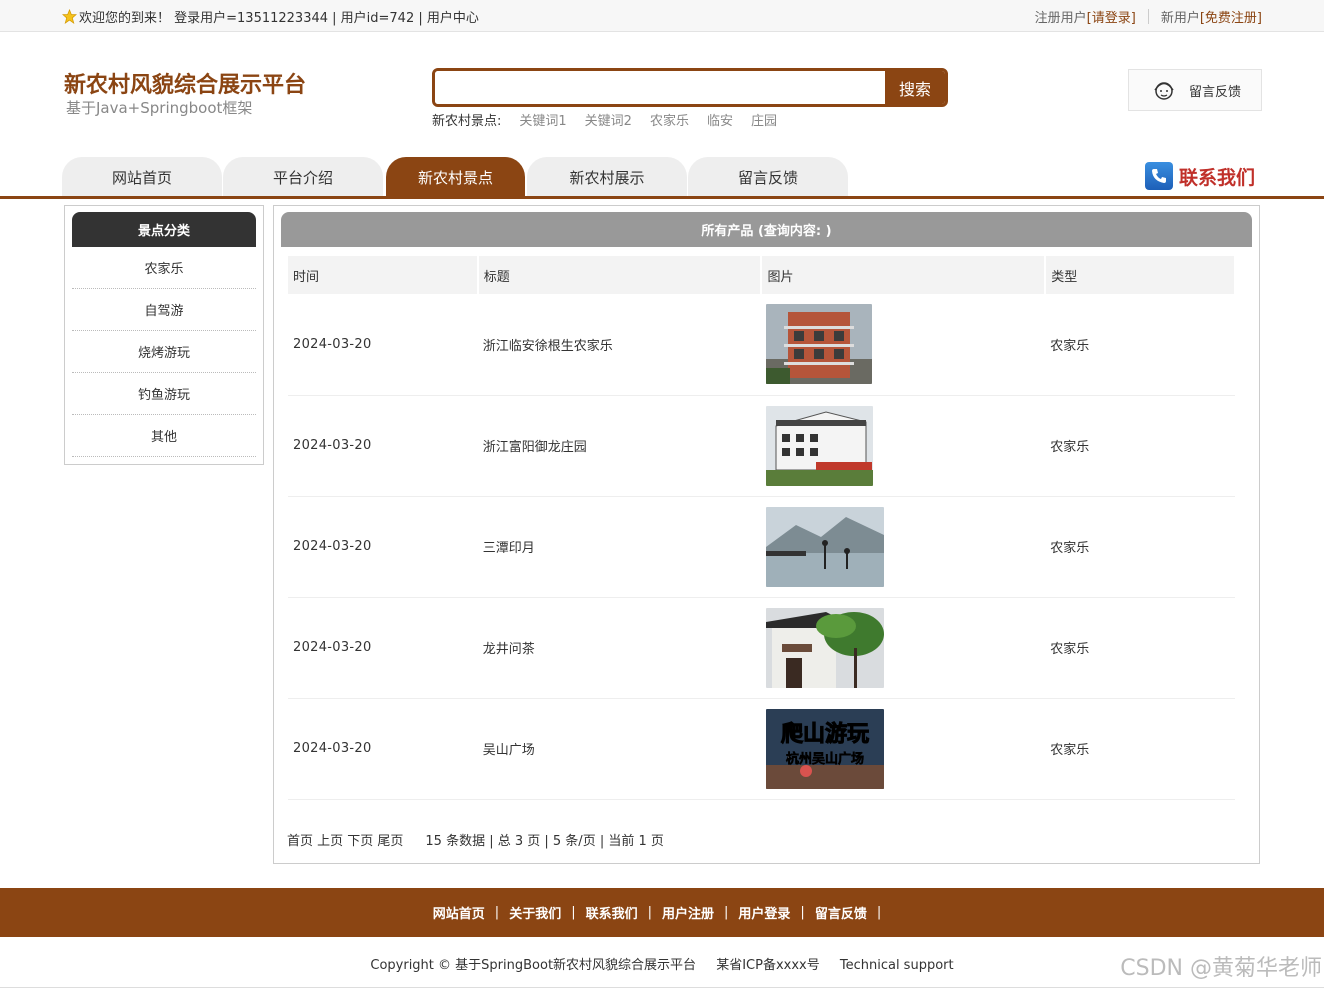 This screenshot has height=988, width=1324. I want to click on feedback-button: 留言反馈, so click(1195, 90).